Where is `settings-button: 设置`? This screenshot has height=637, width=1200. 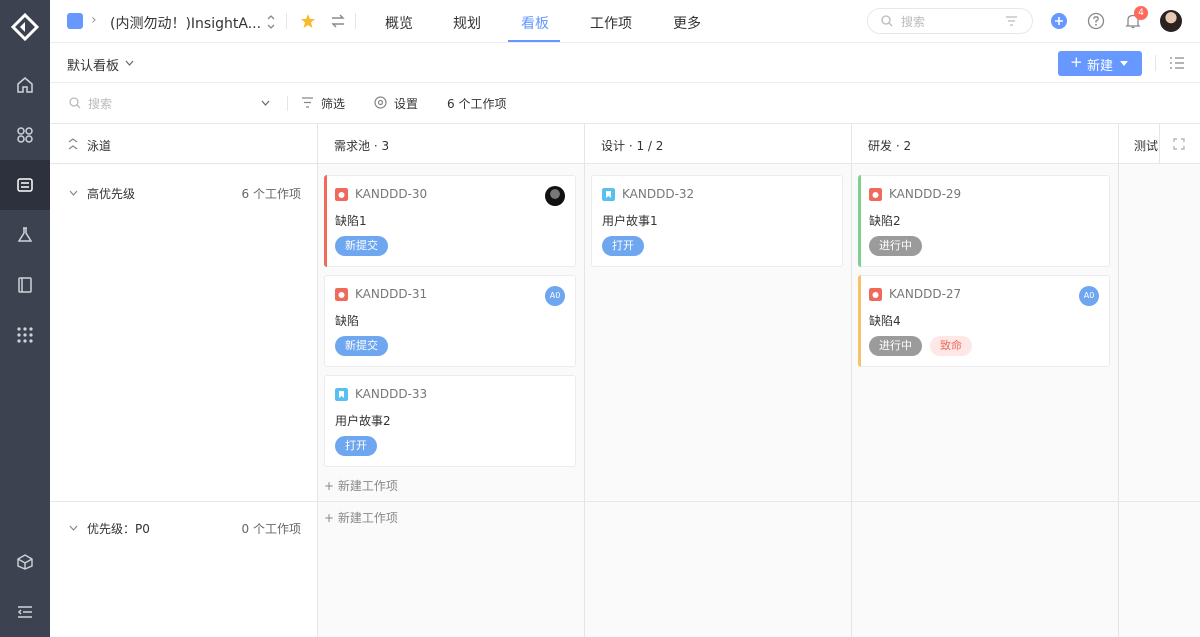 settings-button: 设置 is located at coordinates (406, 103).